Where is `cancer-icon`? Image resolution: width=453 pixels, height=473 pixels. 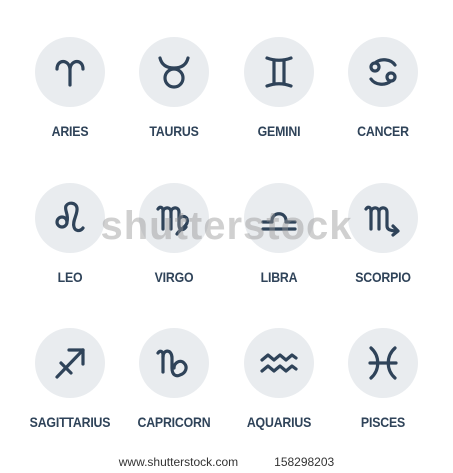
cancer-icon is located at coordinates (383, 72).